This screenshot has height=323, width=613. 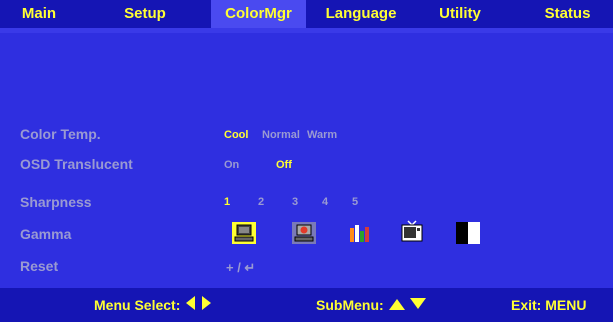 I want to click on tab-main: Main, so click(x=39, y=14).